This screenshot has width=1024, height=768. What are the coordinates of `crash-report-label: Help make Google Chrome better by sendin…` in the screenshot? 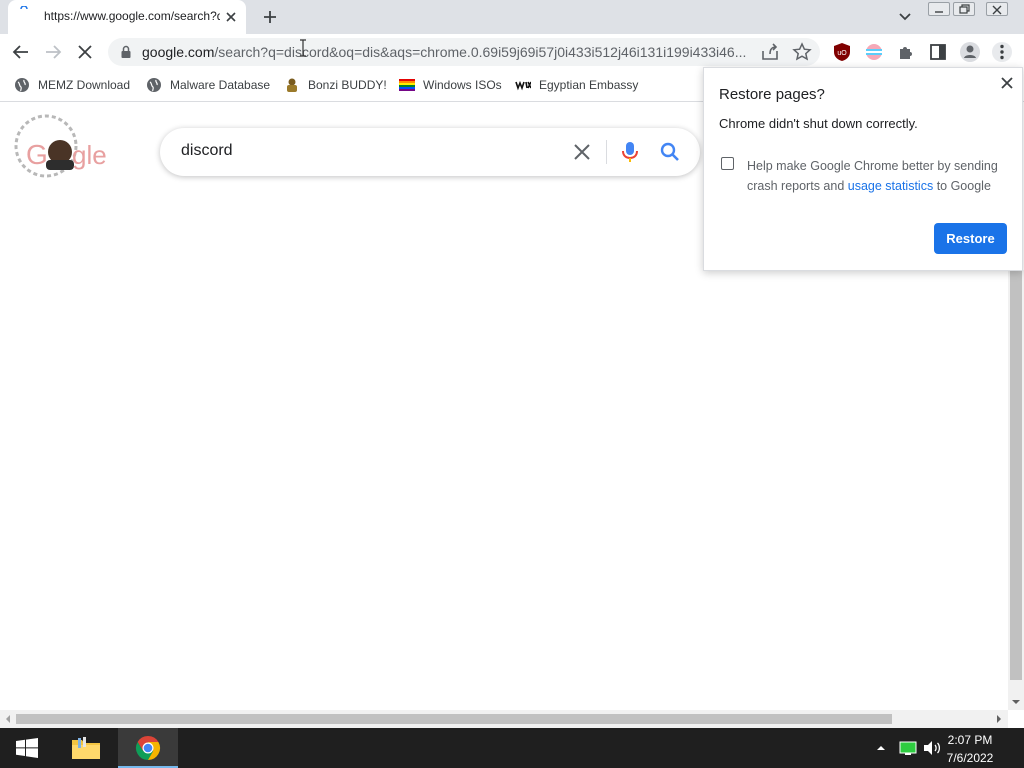 It's located at (878, 176).